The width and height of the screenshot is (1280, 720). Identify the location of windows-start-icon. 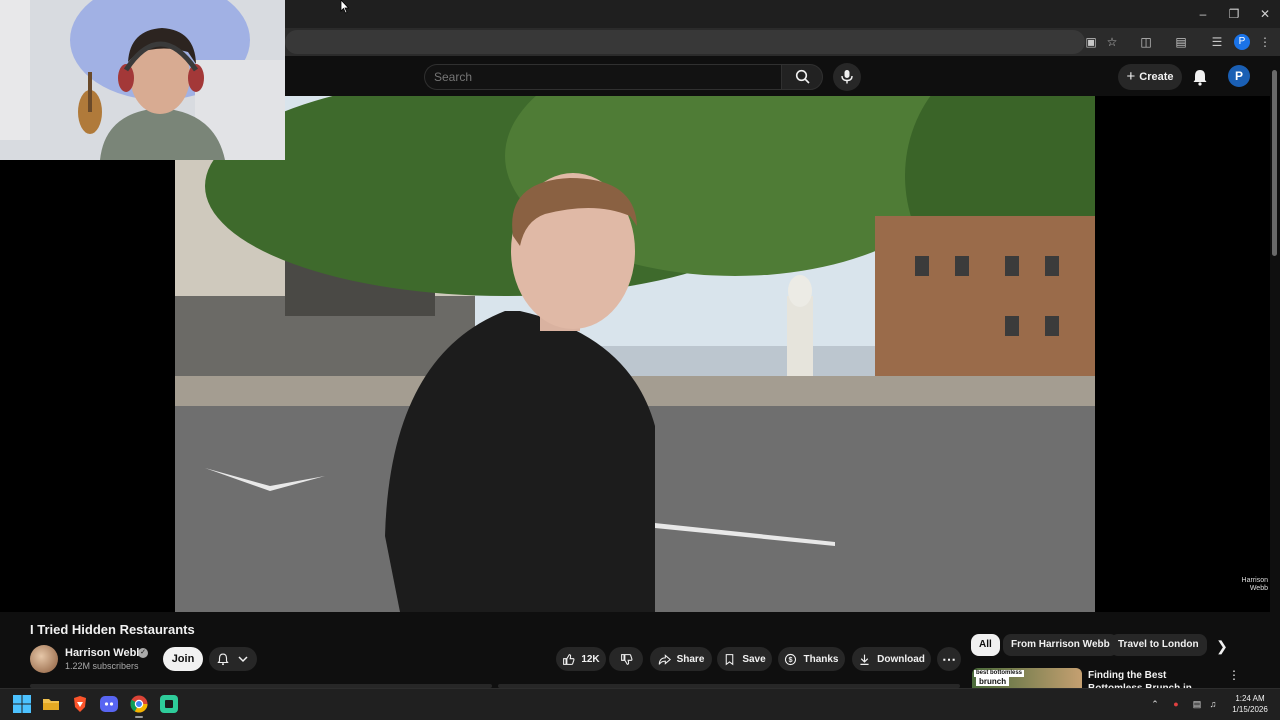
(22, 704).